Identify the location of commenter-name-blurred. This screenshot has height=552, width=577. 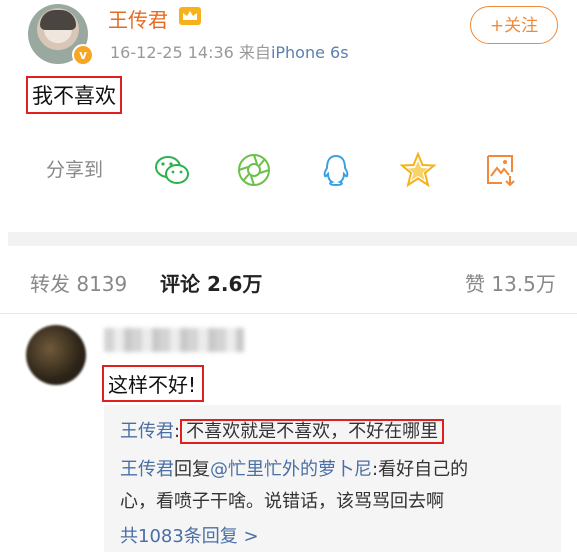
(174, 340).